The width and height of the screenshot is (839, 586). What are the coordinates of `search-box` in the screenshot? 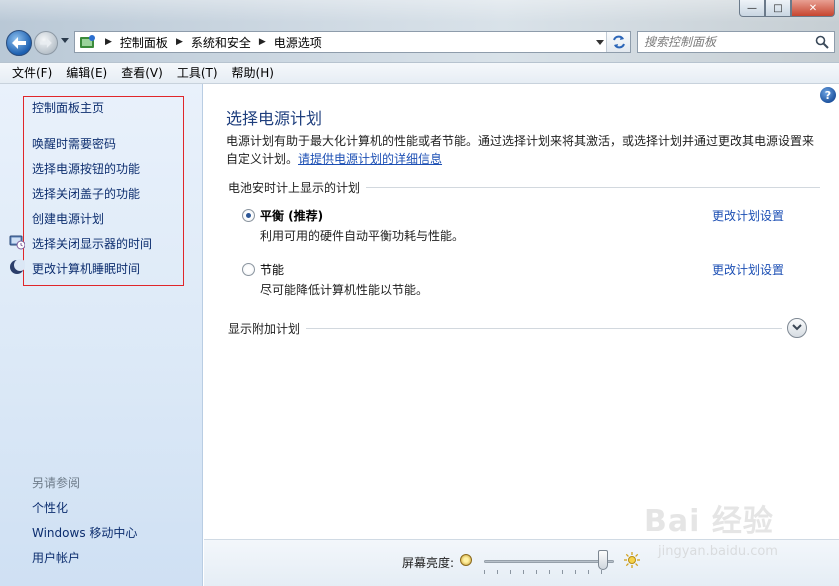 It's located at (736, 42).